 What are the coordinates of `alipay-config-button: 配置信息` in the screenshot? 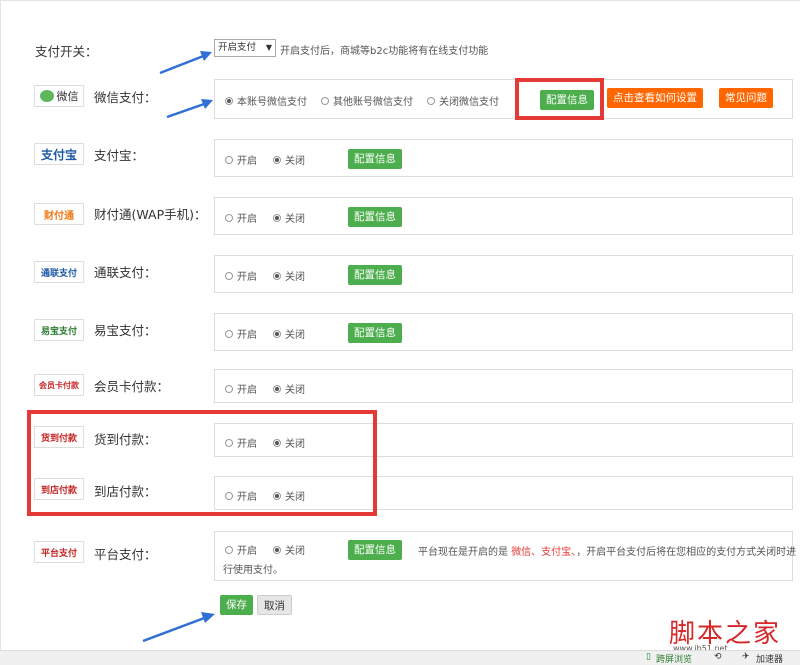 It's located at (375, 159).